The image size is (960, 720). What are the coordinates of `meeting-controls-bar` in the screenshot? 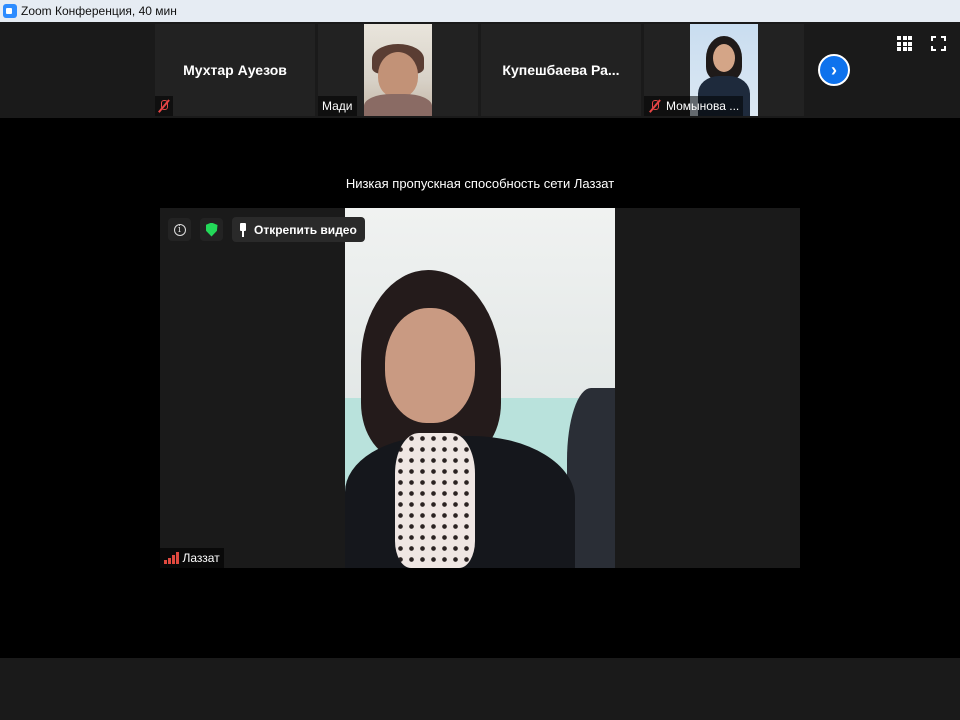 It's located at (480, 689).